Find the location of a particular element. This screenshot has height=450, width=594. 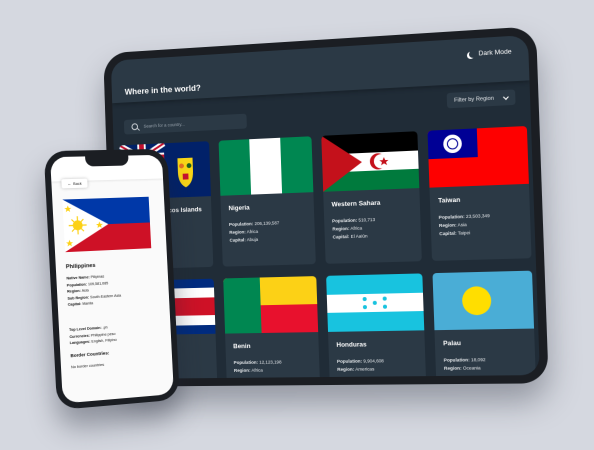

country-name: Honduras is located at coordinates (351, 344).